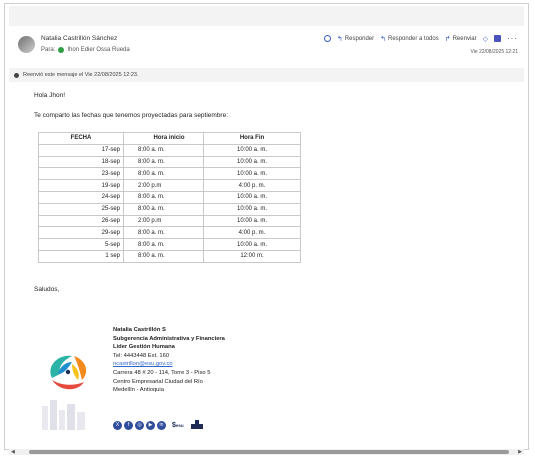  Describe the element at coordinates (339, 39) in the screenshot. I see `reply-icon: ↰` at that location.